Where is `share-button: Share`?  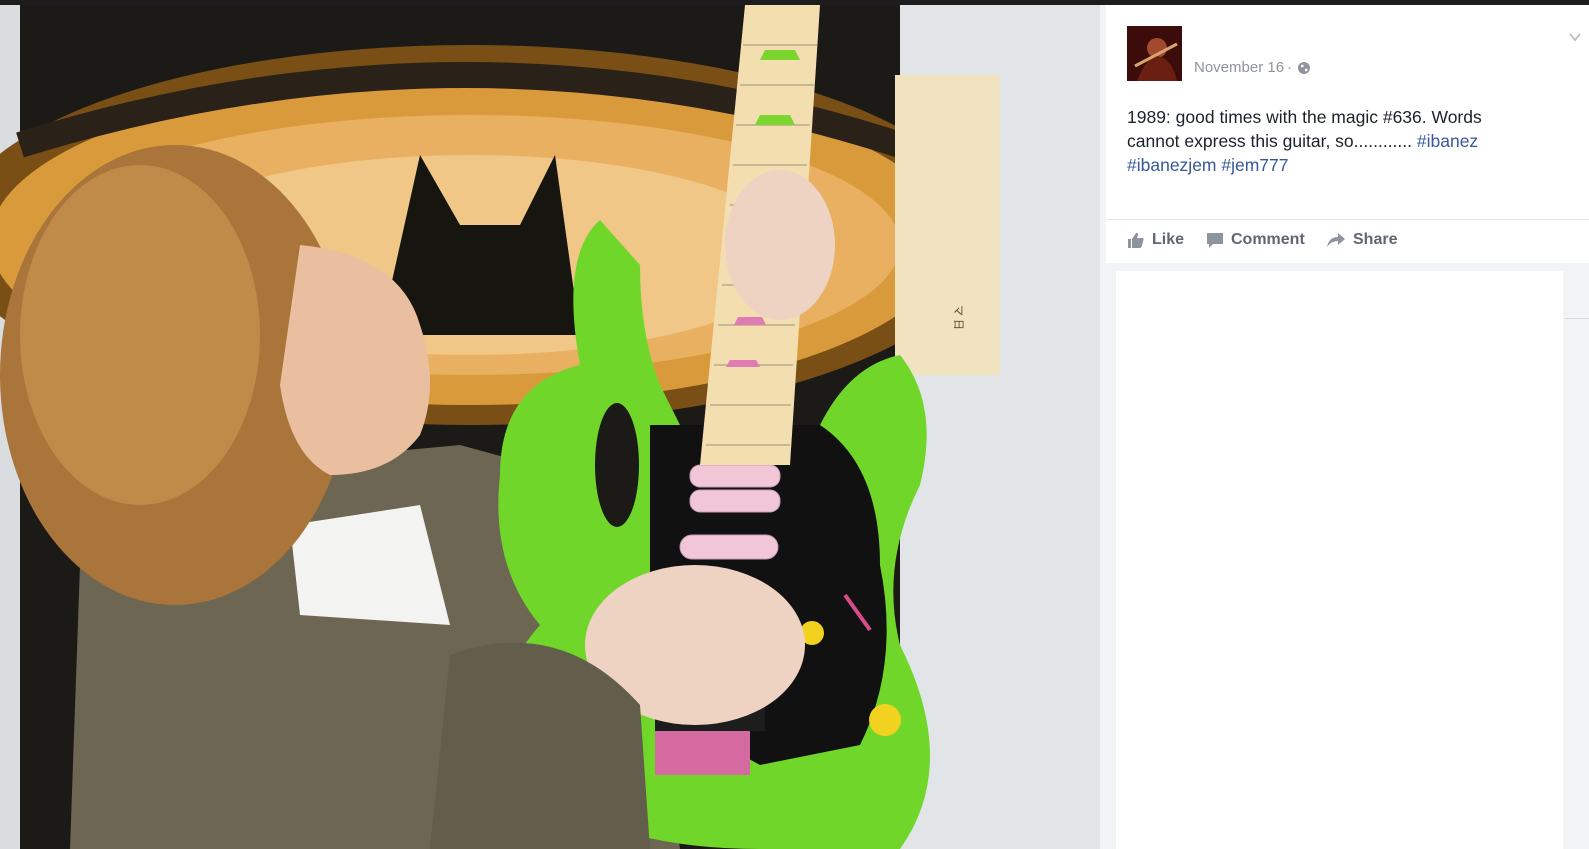 share-button: Share is located at coordinates (1361, 240).